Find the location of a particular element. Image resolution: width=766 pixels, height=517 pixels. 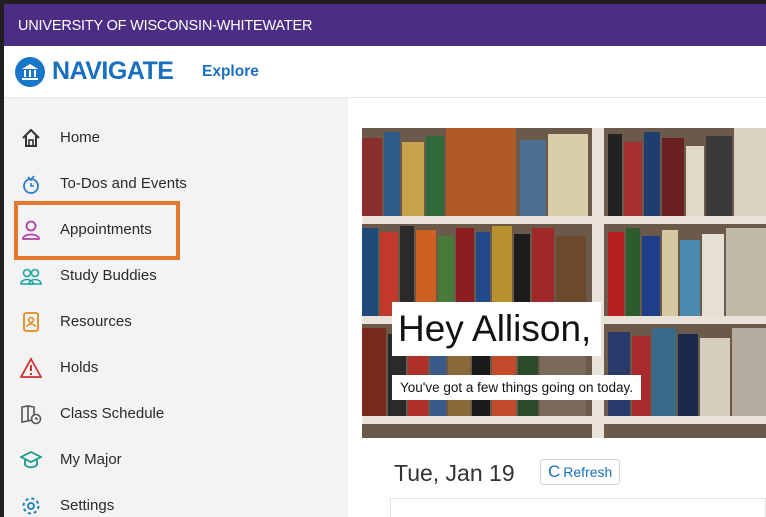

schedule-icon is located at coordinates (31, 415).